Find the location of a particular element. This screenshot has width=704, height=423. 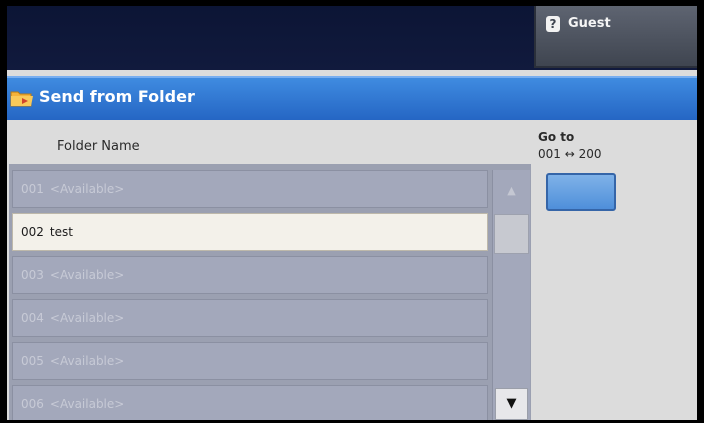

goto-label: Go to is located at coordinates (556, 137).